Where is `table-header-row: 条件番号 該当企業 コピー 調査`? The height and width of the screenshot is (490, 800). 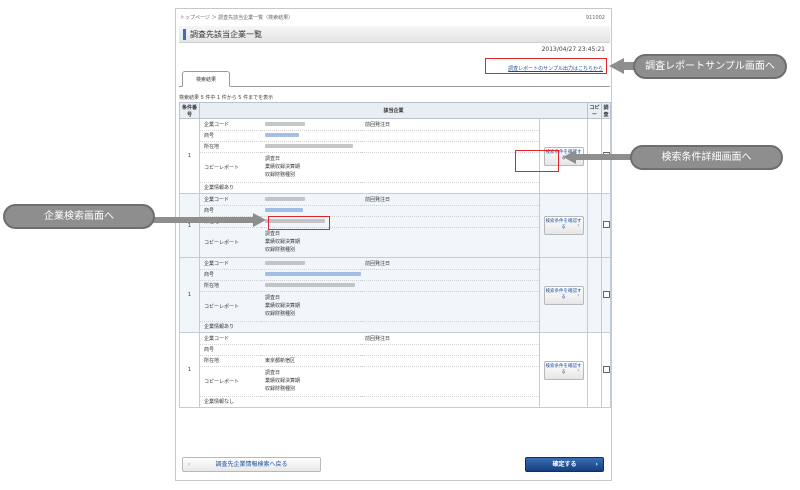
table-header-row: 条件番号 該当企業 コピー 調査 is located at coordinates (395, 110).